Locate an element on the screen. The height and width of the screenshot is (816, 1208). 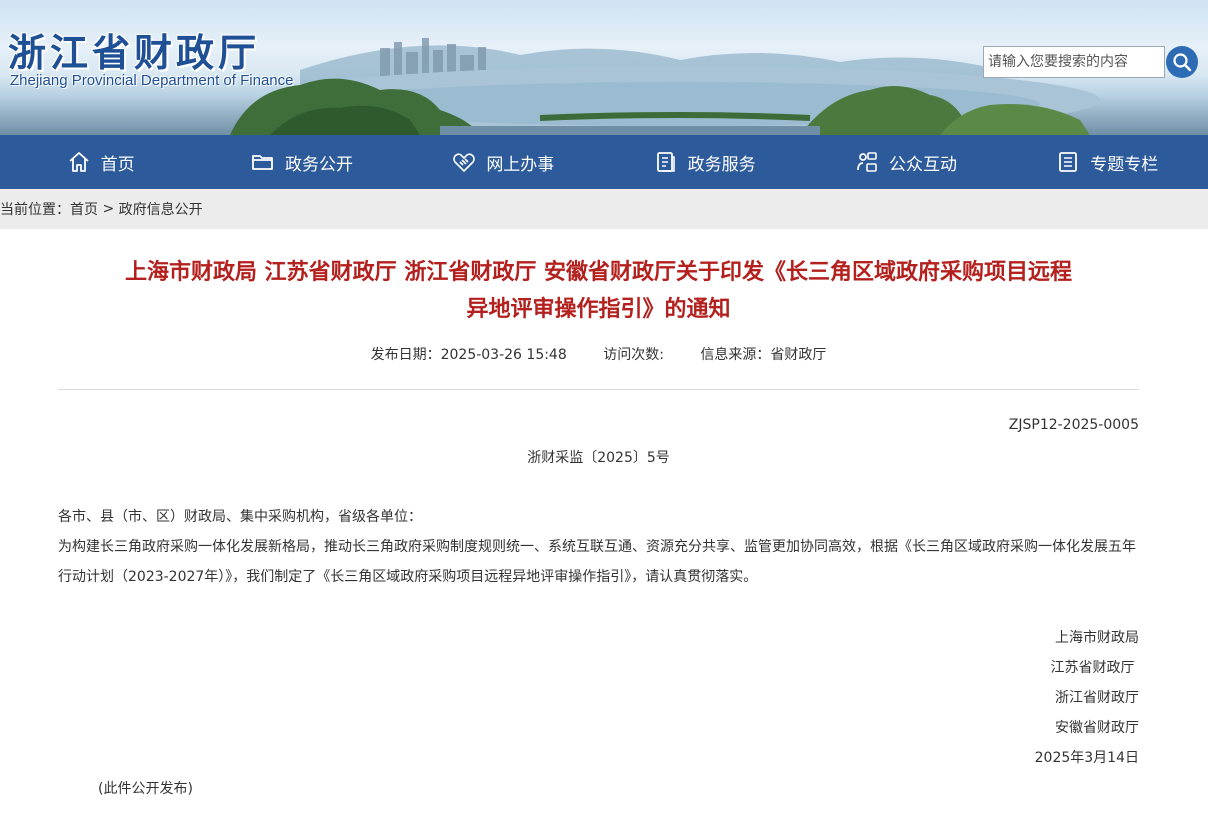
nav-item-label: 网上办事 is located at coordinates (520, 164).